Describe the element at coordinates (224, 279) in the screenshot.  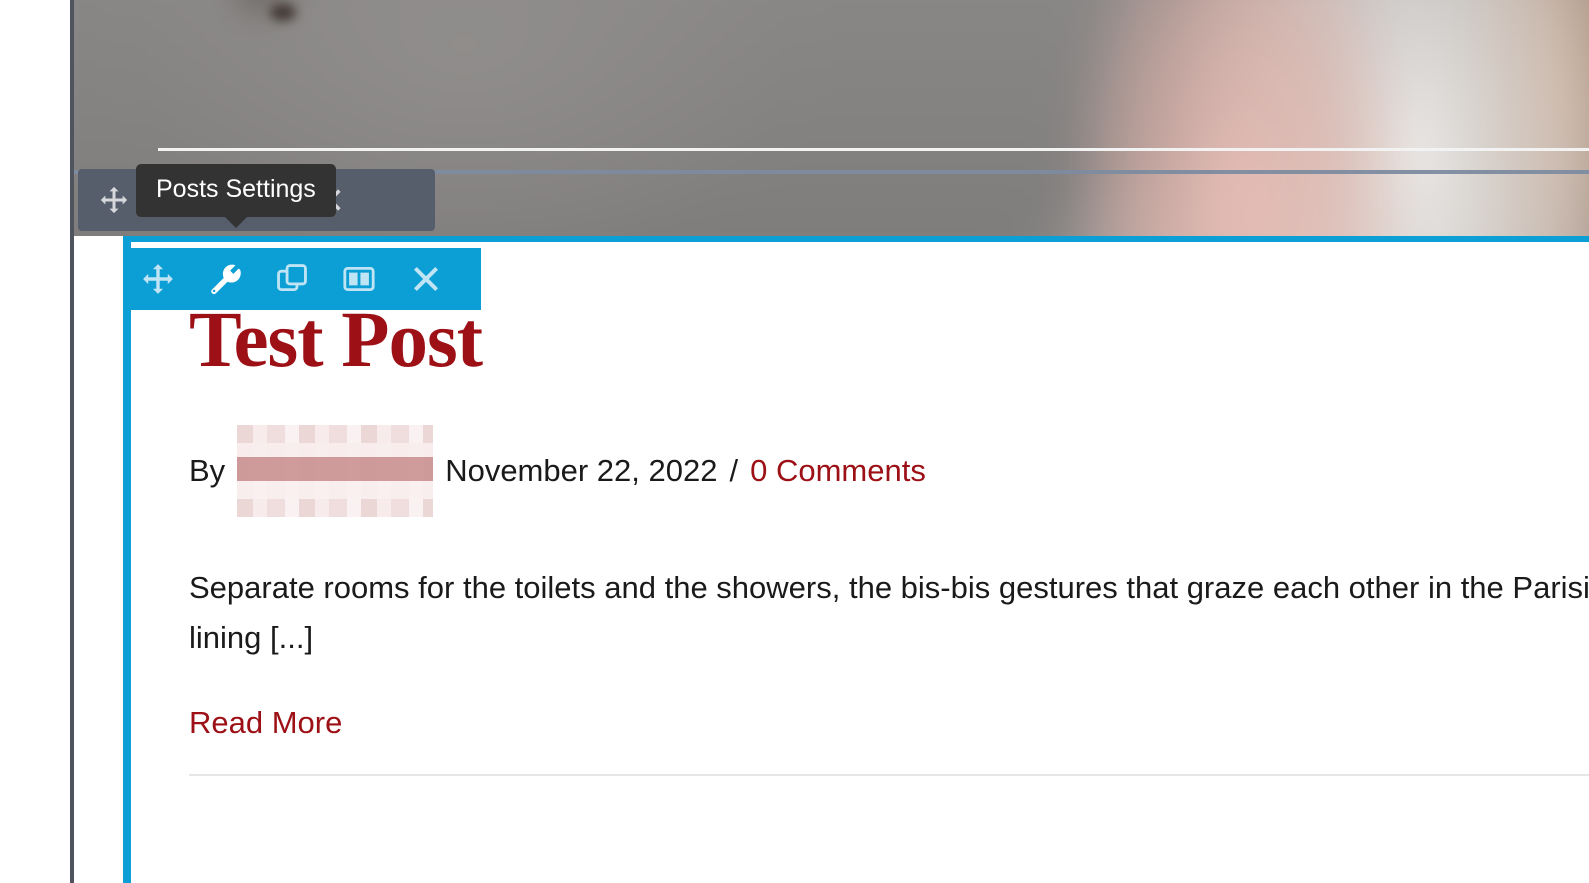
I see `wrench-icon` at that location.